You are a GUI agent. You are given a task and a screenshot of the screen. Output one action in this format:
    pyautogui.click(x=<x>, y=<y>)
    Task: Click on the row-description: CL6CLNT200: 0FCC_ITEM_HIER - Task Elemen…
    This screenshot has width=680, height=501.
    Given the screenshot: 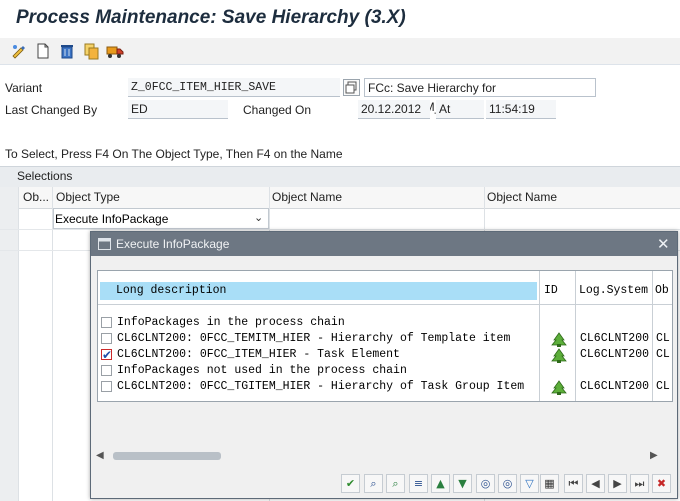 What is the action you would take?
    pyautogui.click(x=258, y=354)
    